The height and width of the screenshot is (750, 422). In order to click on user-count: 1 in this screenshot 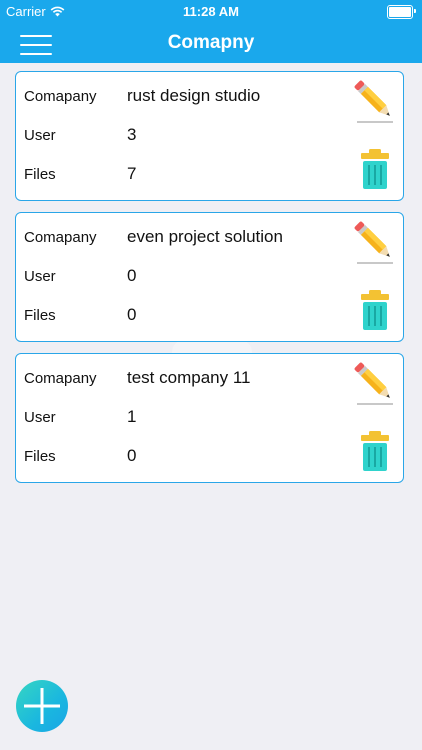, I will do `click(132, 416)`.